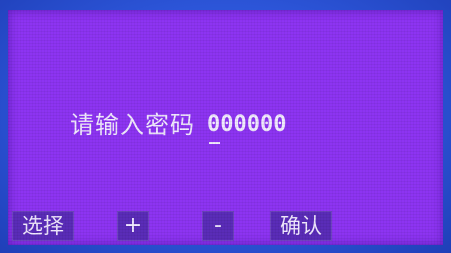 The image size is (451, 253). What do you see at coordinates (301, 226) in the screenshot?
I see `confirm-button: 确认` at bounding box center [301, 226].